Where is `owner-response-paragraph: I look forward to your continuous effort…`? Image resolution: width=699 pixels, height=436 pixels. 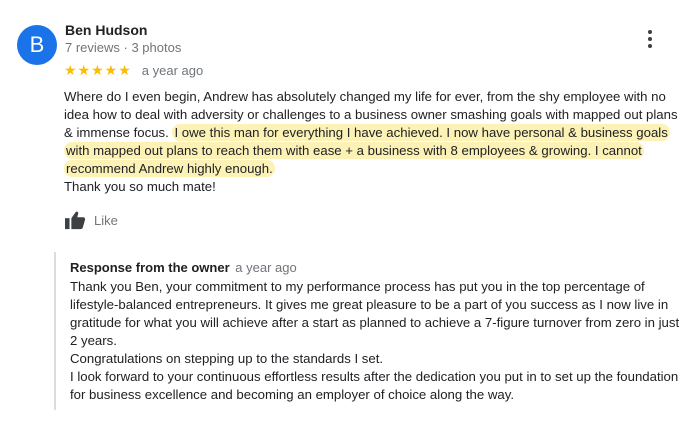
owner-response-paragraph: I look forward to your continuous effort… is located at coordinates (374, 385).